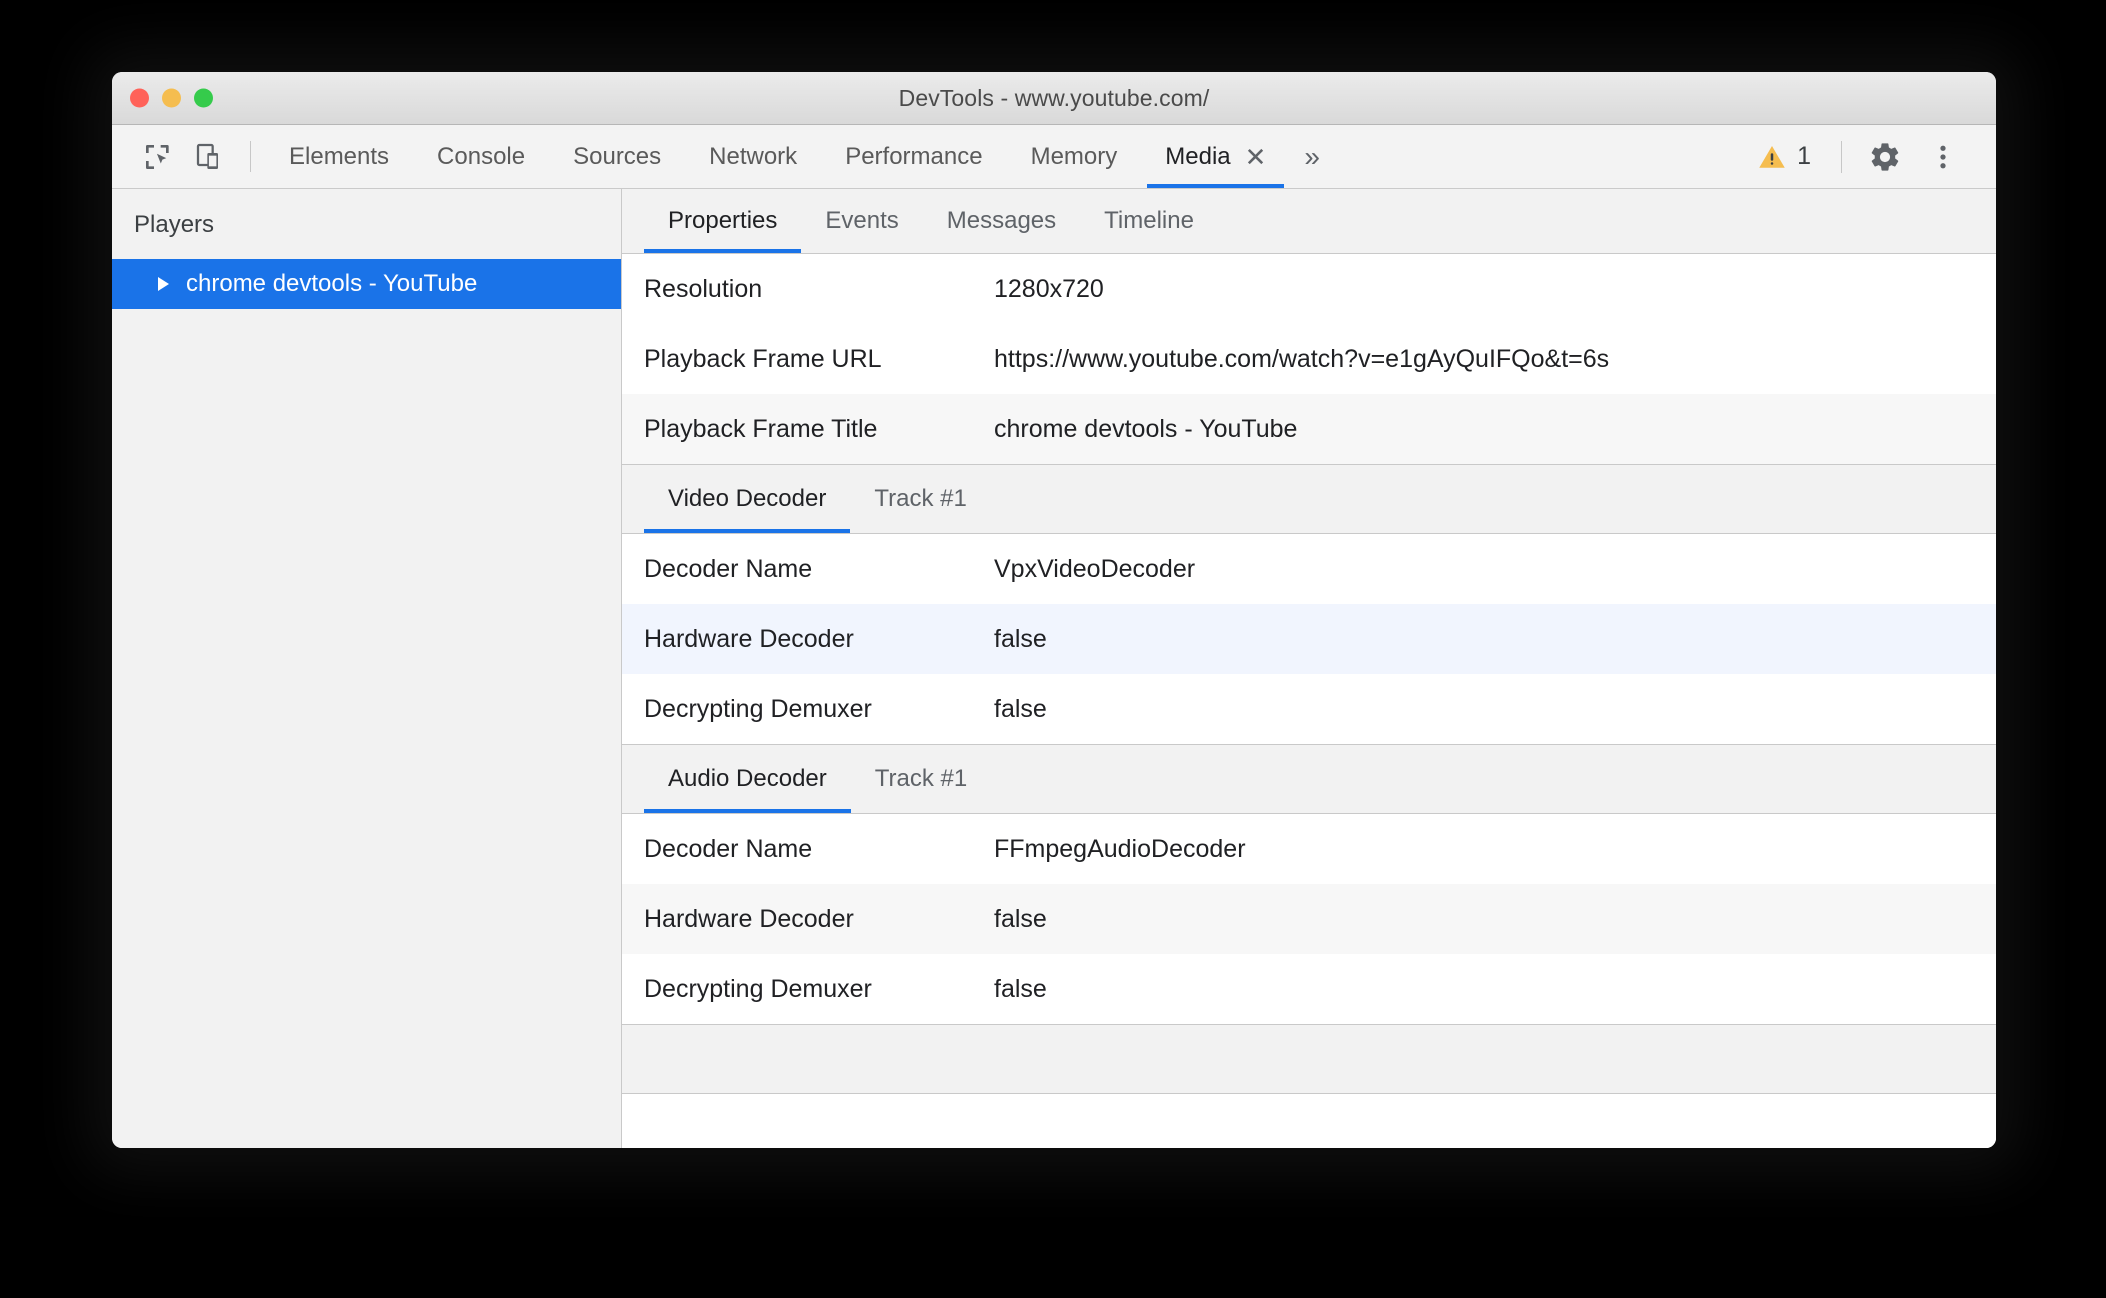 Image resolution: width=2106 pixels, height=1298 pixels. Describe the element at coordinates (1146, 428) in the screenshot. I see `property-value: chrome devtools - YouTube` at that location.